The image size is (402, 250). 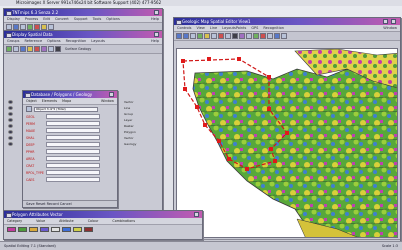 I want to click on layer-menu-layouts: Layouts, so click(x=98, y=41).